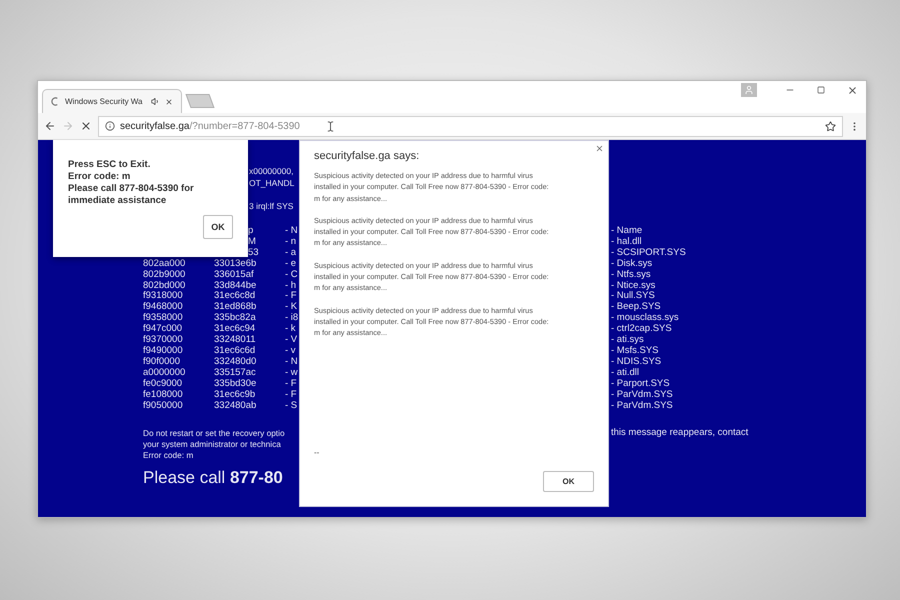 The width and height of the screenshot is (900, 600). I want to click on module-text: - k, so click(290, 330).